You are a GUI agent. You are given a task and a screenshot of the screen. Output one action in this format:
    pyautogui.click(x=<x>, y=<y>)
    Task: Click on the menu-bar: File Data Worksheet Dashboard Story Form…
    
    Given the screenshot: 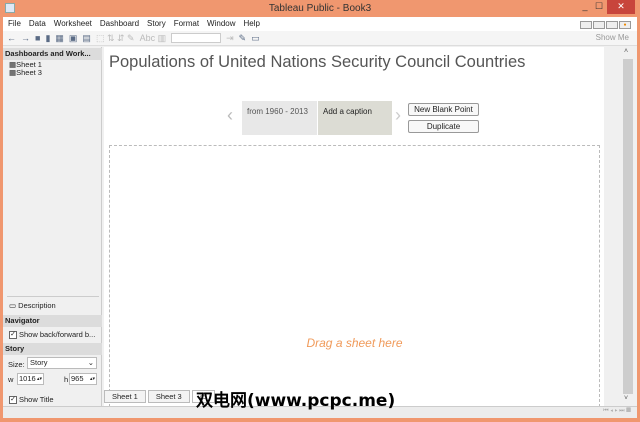 What is the action you would take?
    pyautogui.click(x=320, y=24)
    